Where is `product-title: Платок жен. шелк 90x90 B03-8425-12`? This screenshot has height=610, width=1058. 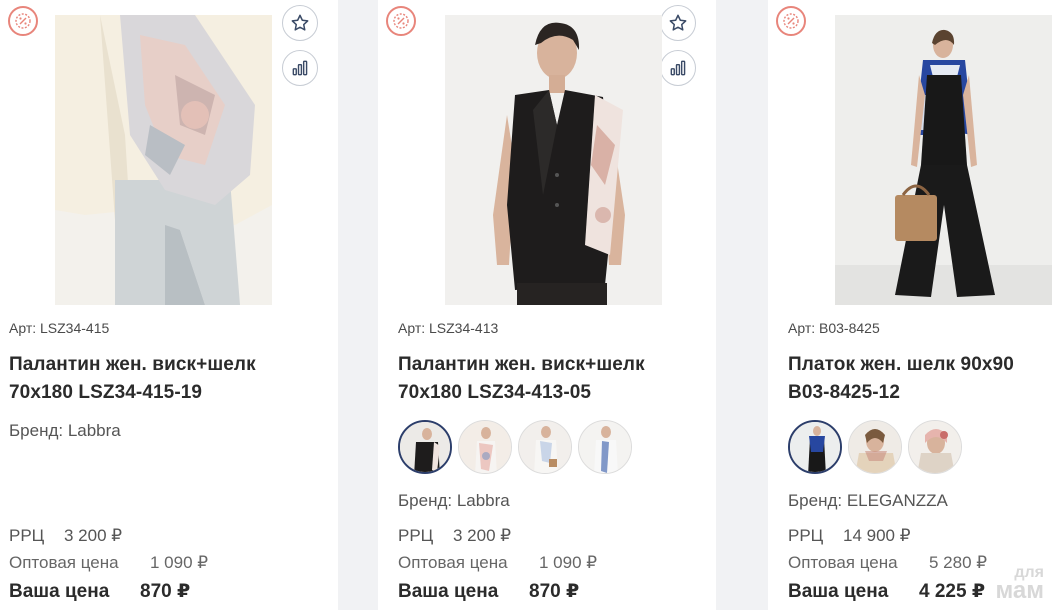 product-title: Платок жен. шелк 90x90 B03-8425-12 is located at coordinates (923, 379).